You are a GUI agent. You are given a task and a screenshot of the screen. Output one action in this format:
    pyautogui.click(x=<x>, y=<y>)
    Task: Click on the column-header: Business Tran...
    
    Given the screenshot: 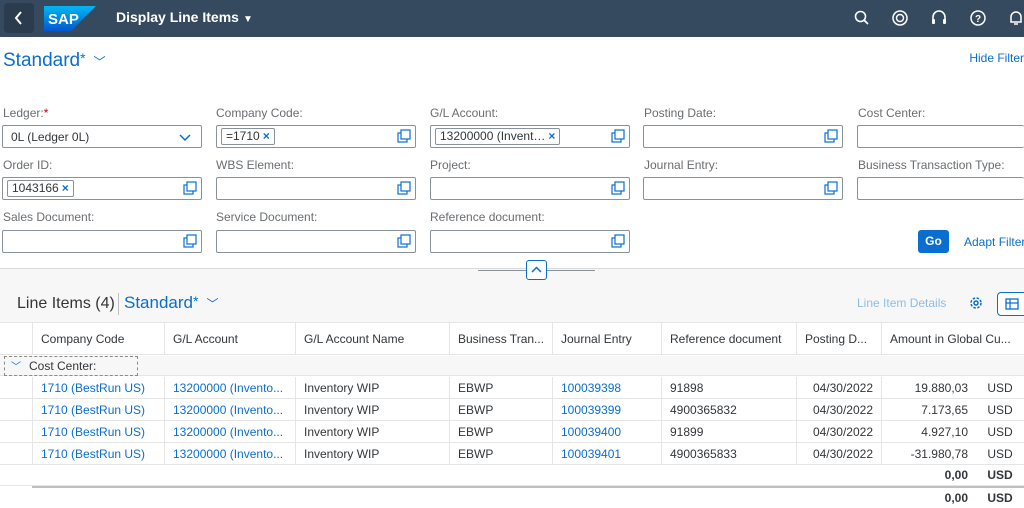 What is the action you would take?
    pyautogui.click(x=500, y=339)
    